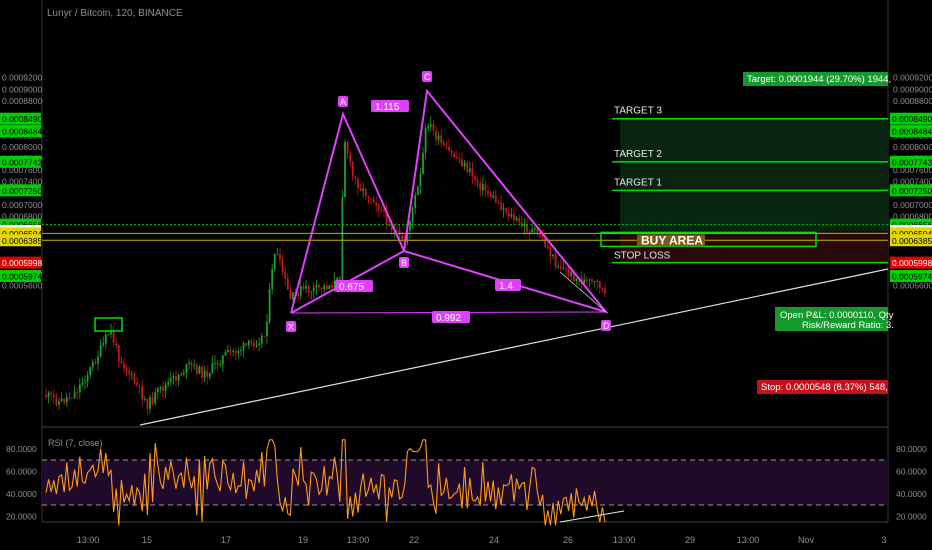 The width and height of the screenshot is (932, 550). Describe the element at coordinates (343, 102) in the screenshot. I see `pattern-point-label: A` at that location.